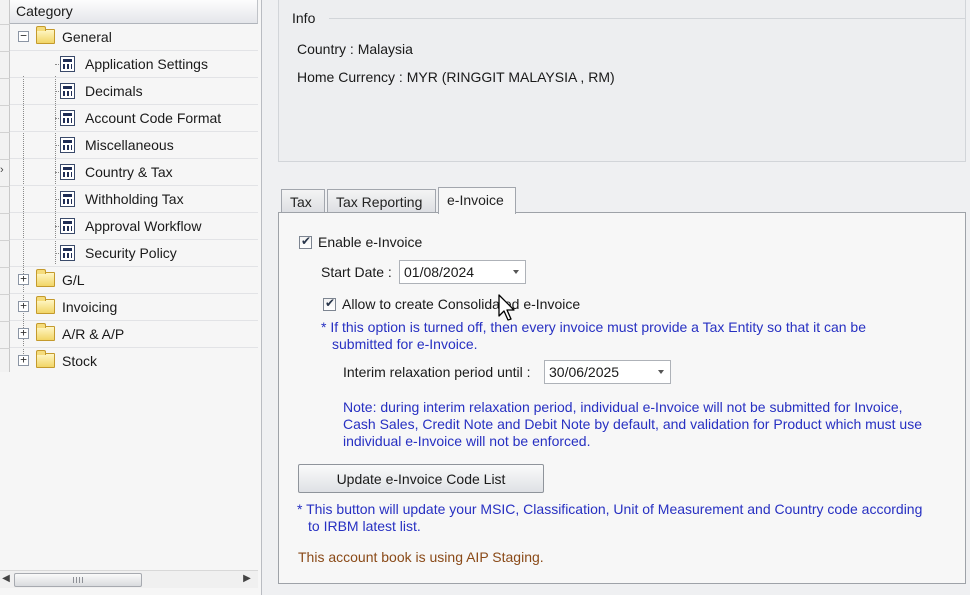  I want to click on grip-icon, so click(78, 580).